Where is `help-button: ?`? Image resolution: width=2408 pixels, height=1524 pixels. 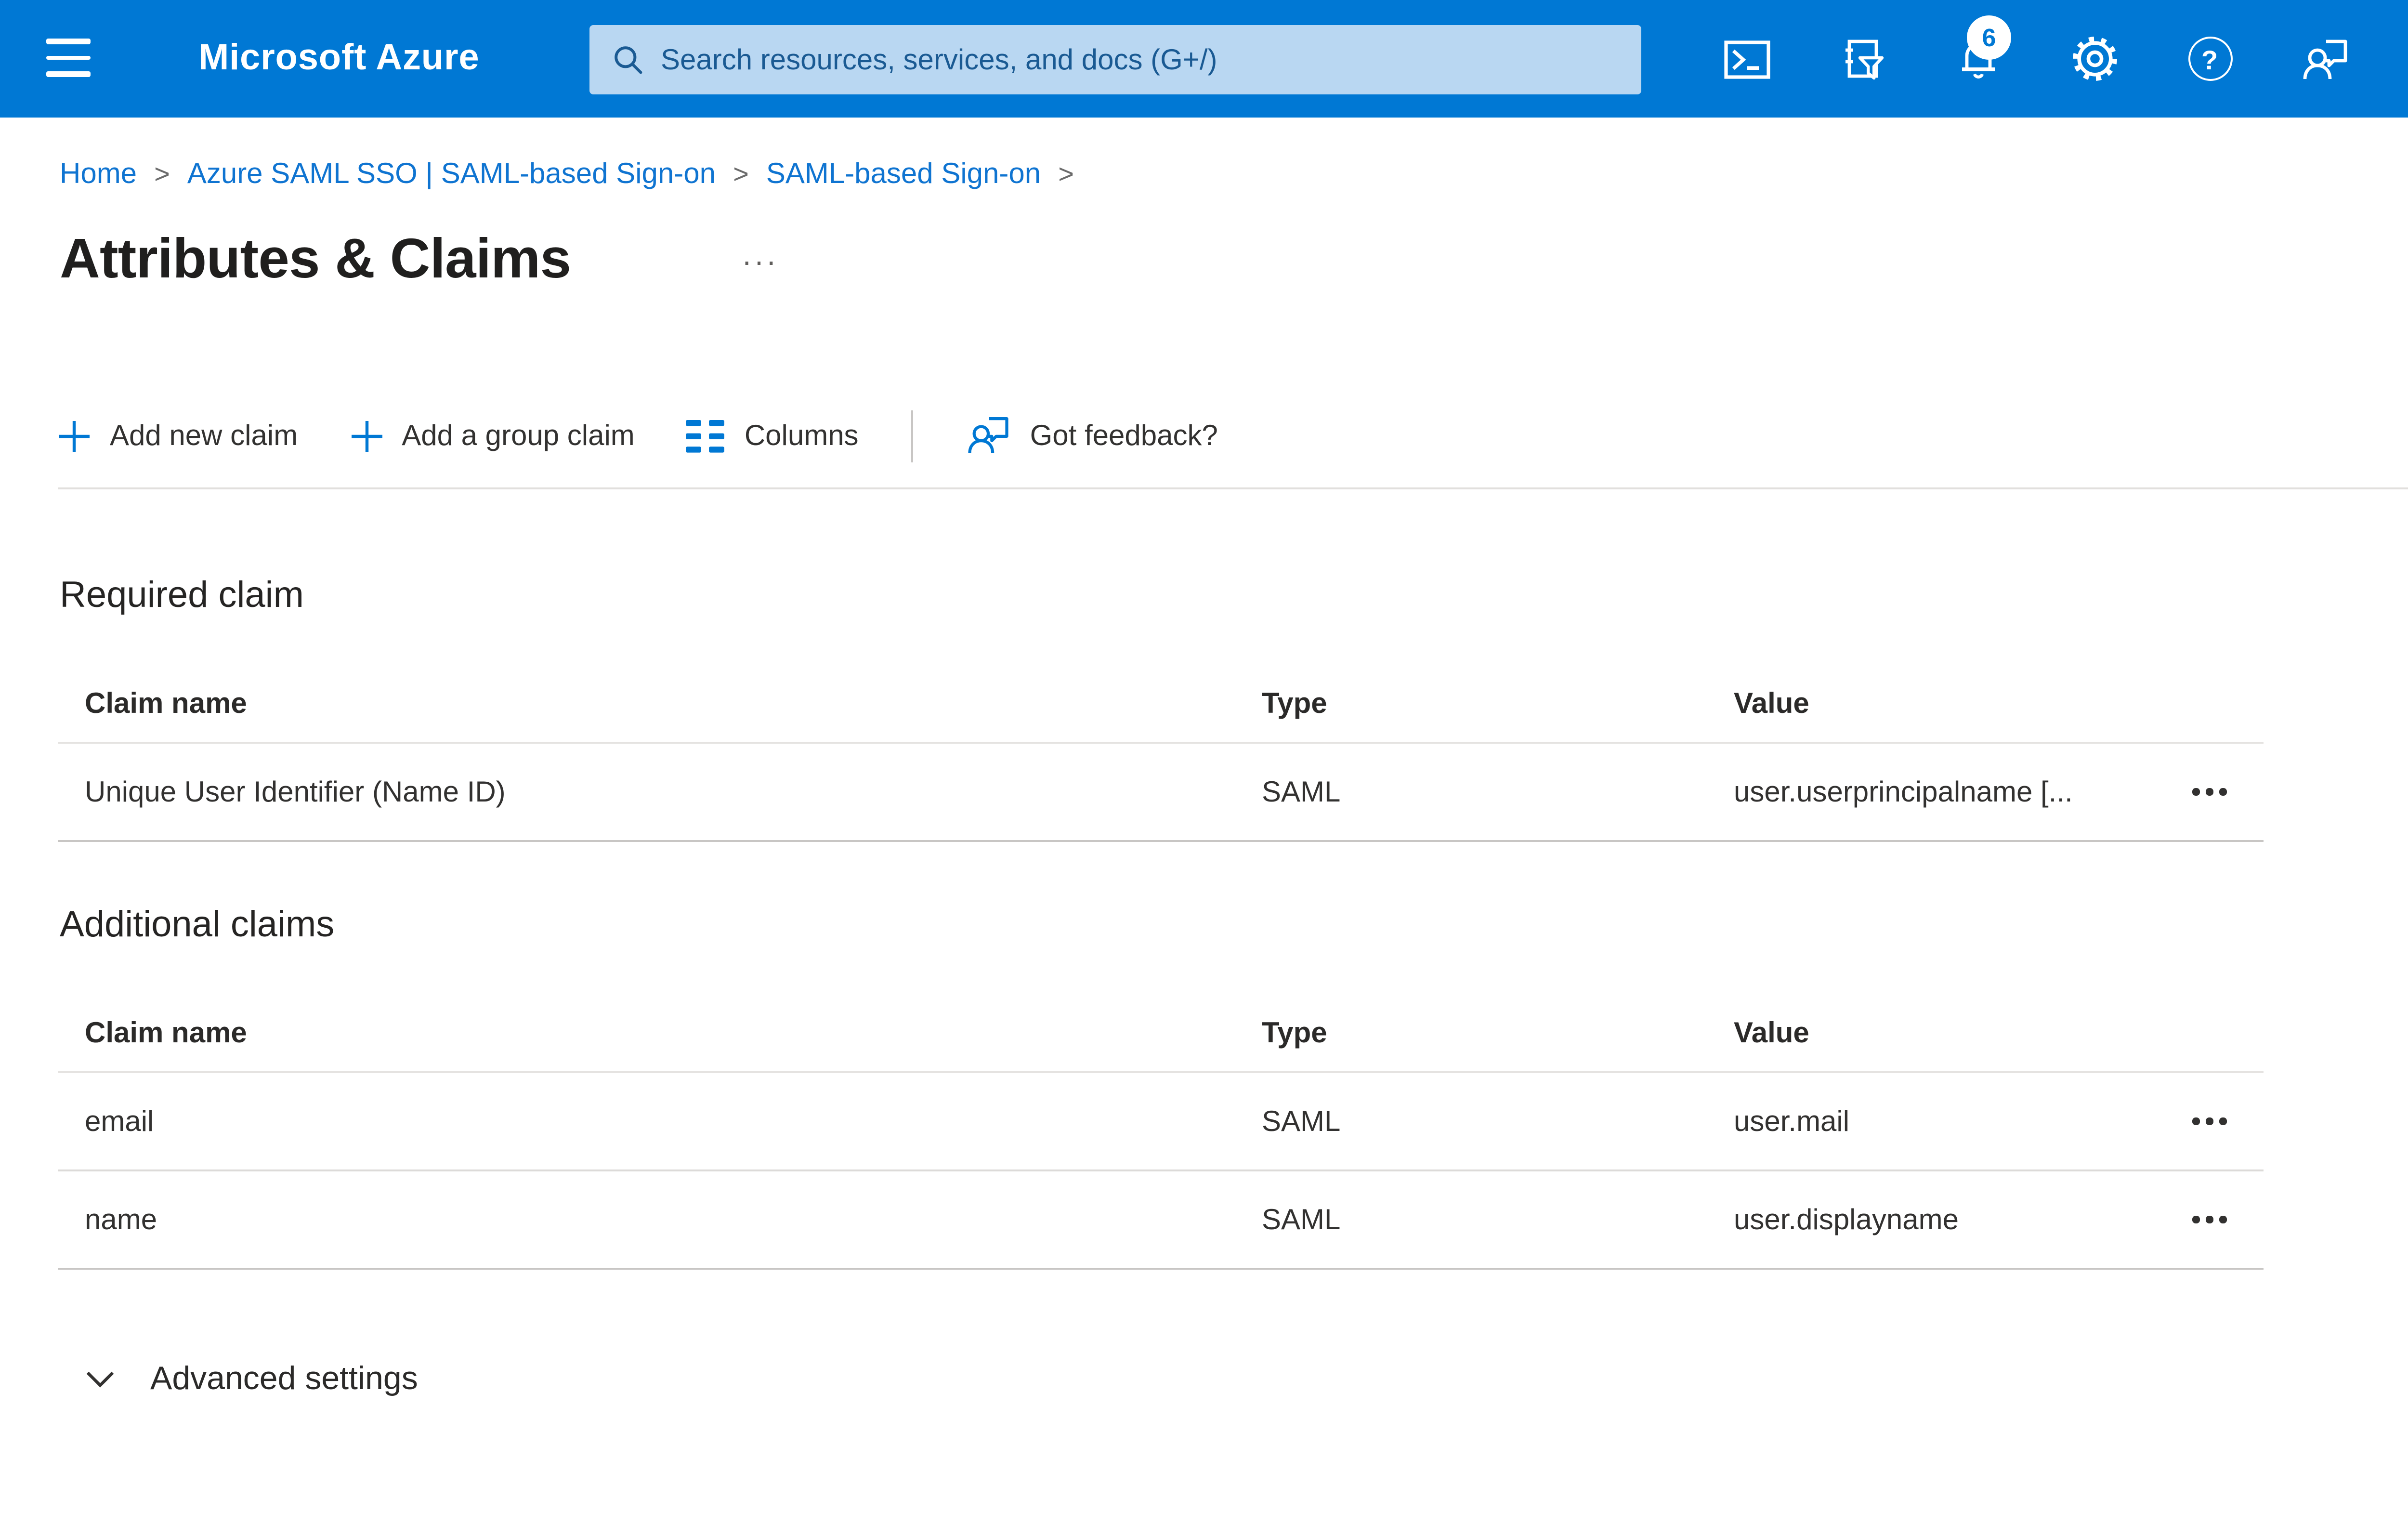 help-button: ? is located at coordinates (2209, 59).